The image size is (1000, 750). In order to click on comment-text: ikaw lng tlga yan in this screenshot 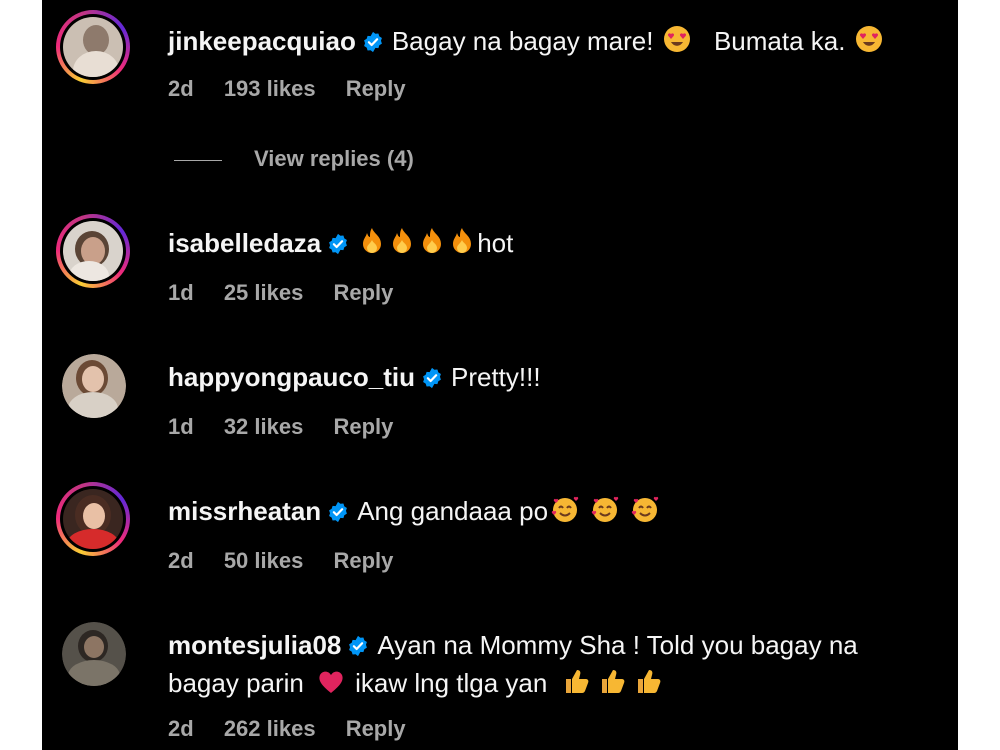, I will do `click(451, 683)`.